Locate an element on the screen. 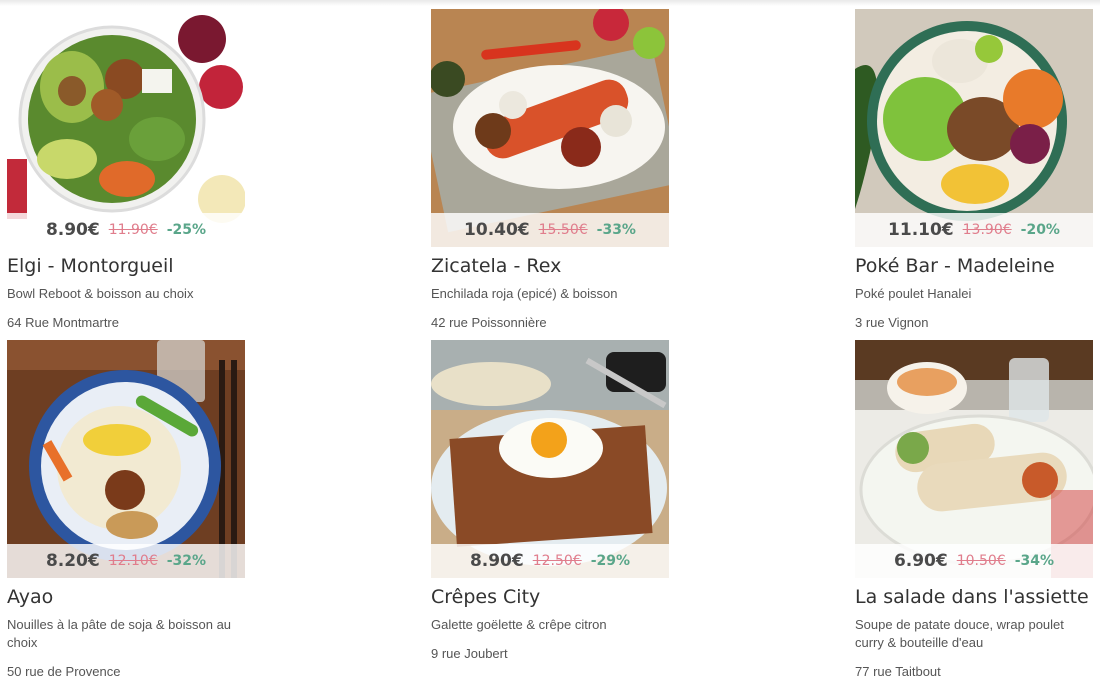  original-price: 13.90€ is located at coordinates (987, 230).